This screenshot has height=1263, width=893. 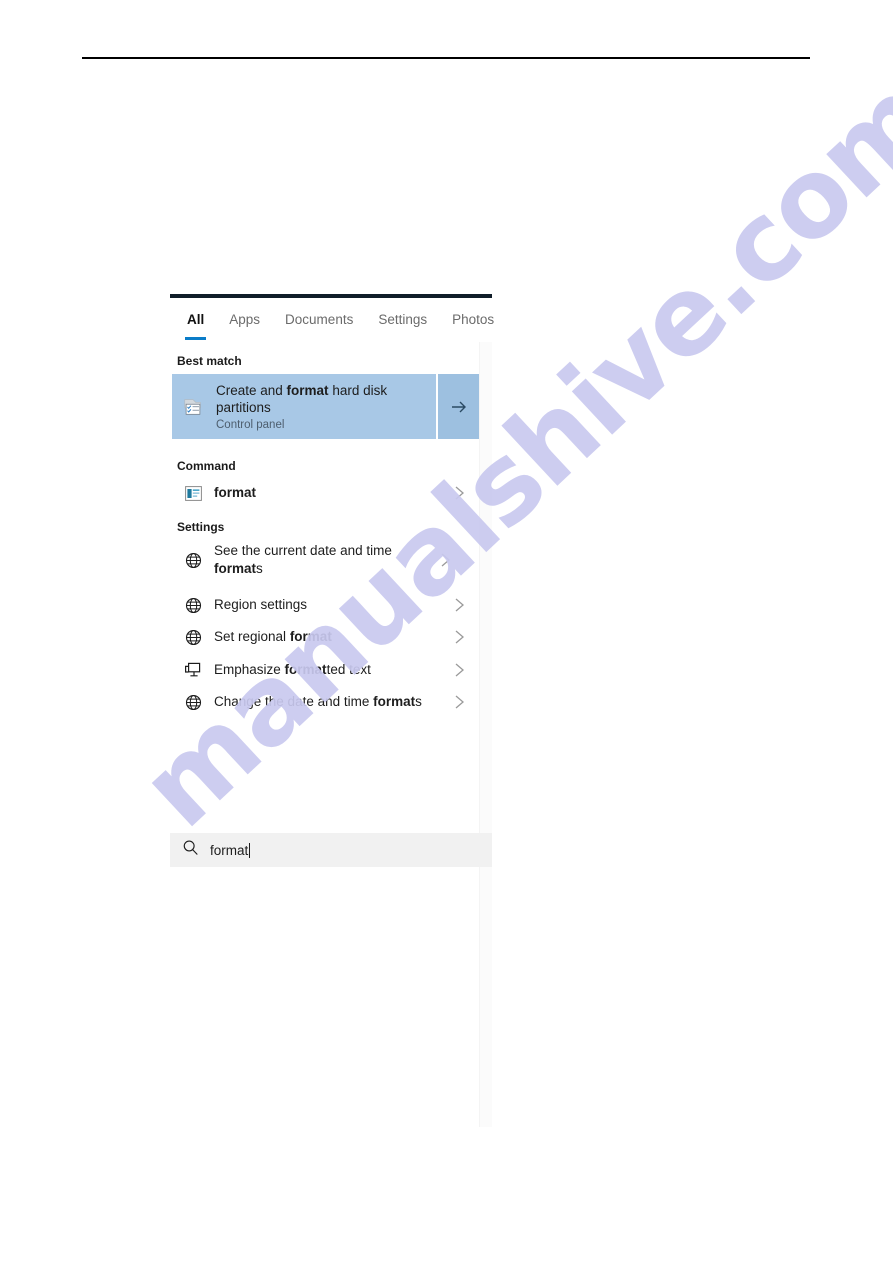 I want to click on tab-active-underline, so click(x=196, y=338).